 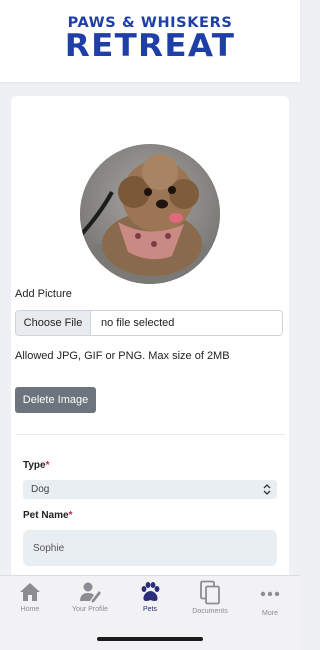 What do you see at coordinates (150, 434) in the screenshot?
I see `section-divider` at bounding box center [150, 434].